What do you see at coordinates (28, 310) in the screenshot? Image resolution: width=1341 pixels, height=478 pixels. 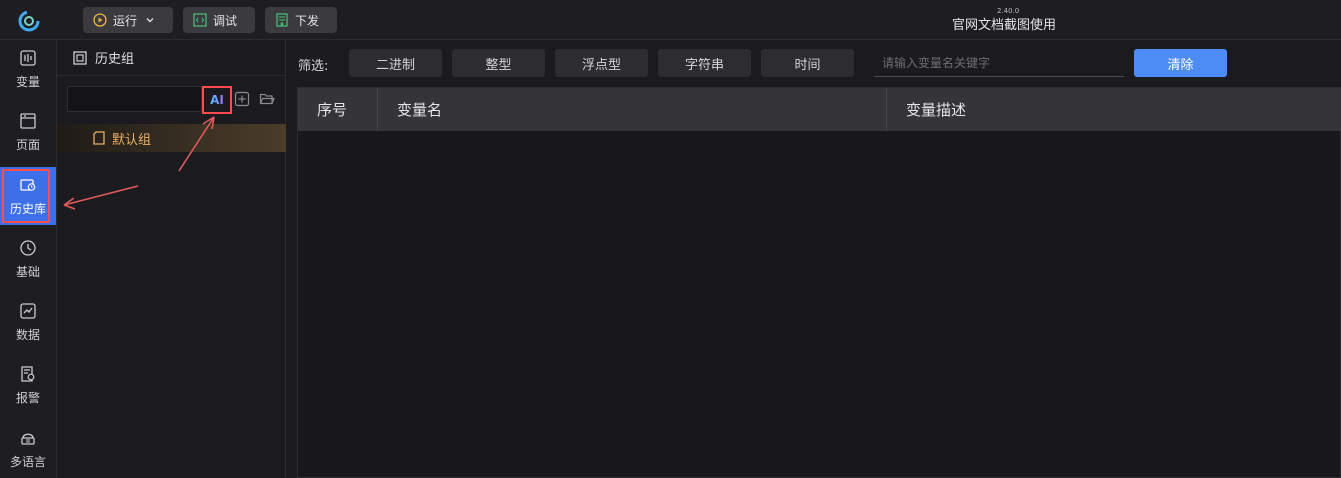 I see `chart-icon` at bounding box center [28, 310].